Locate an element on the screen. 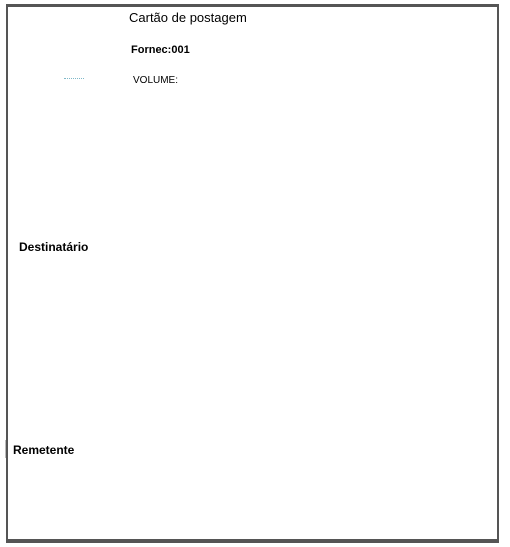 This screenshot has width=510, height=547. supplier-code: Fornec:001 is located at coordinates (160, 50).